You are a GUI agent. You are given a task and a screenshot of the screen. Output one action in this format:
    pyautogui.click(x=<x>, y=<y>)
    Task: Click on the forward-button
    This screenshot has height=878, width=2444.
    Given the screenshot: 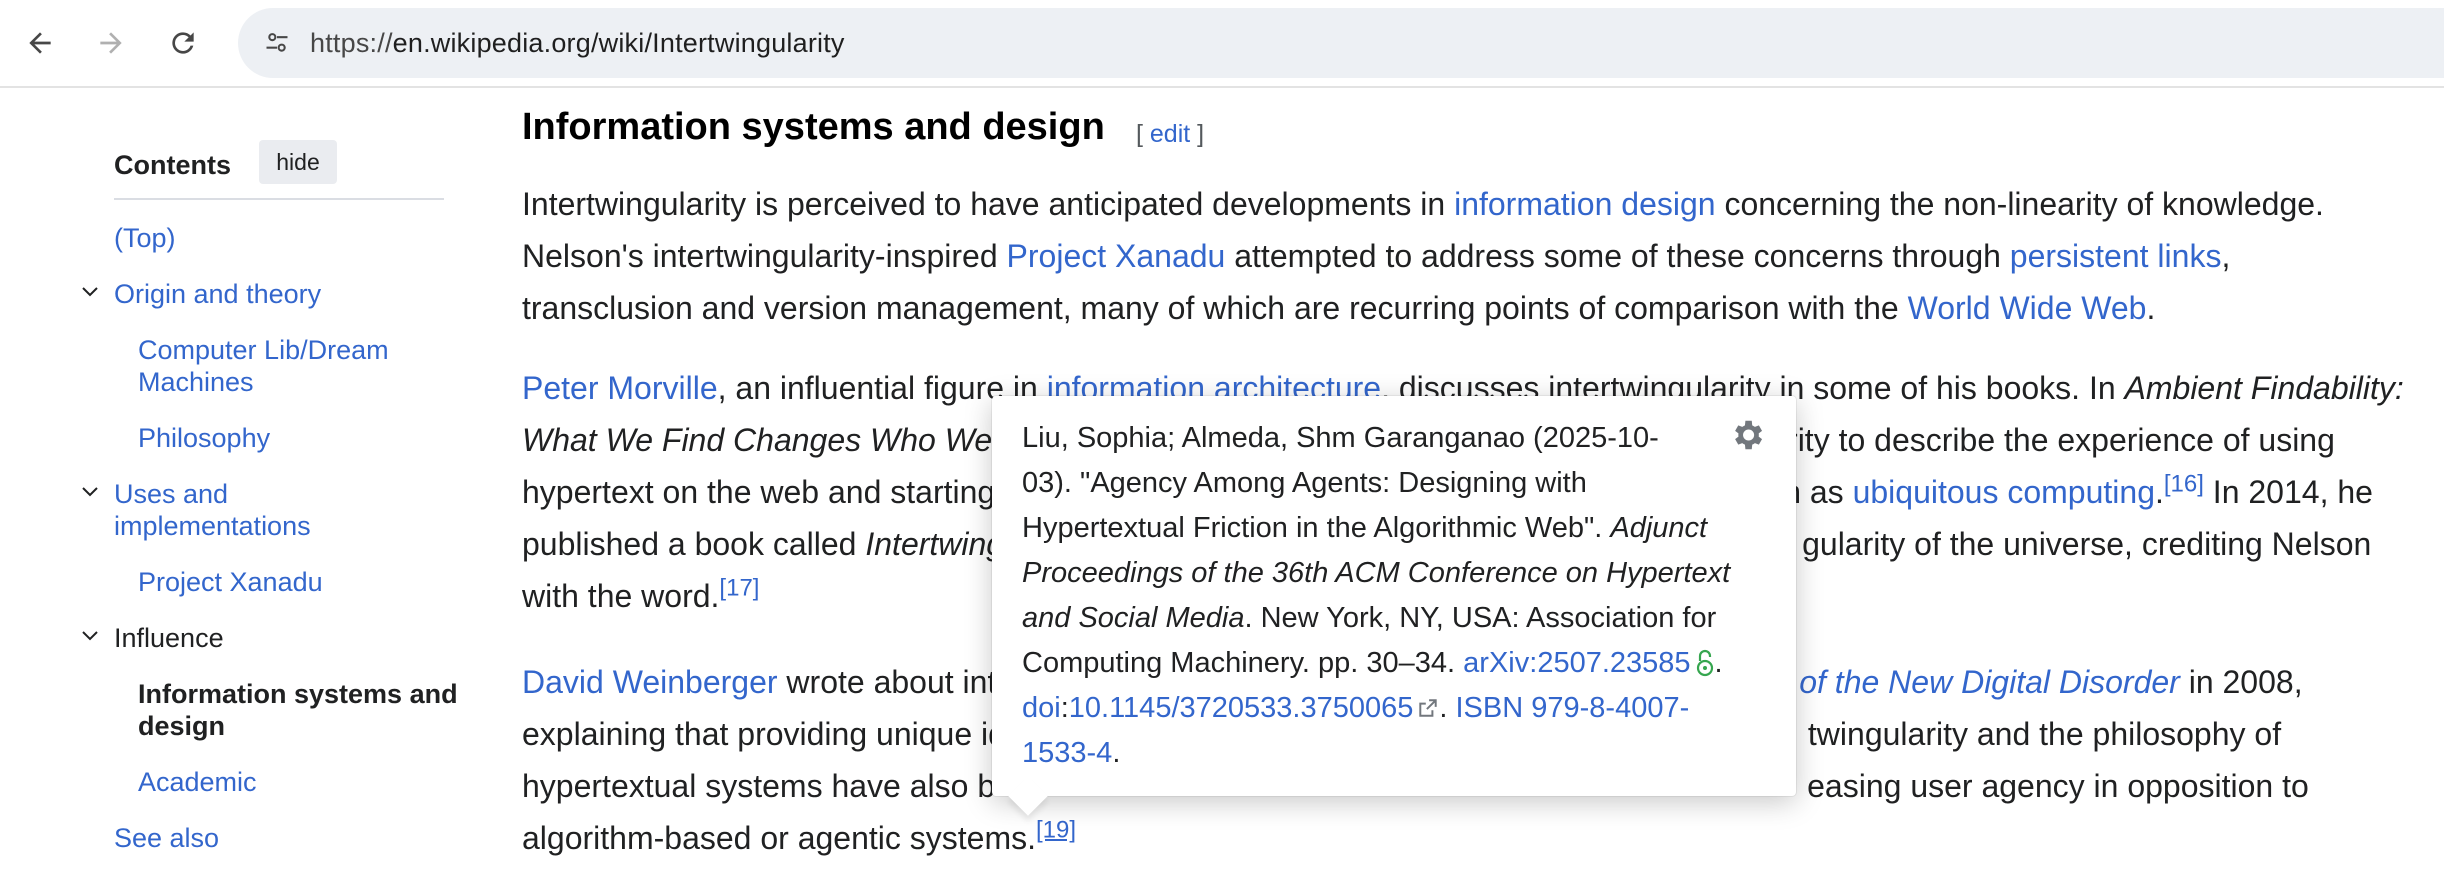 What is the action you would take?
    pyautogui.click(x=111, y=43)
    